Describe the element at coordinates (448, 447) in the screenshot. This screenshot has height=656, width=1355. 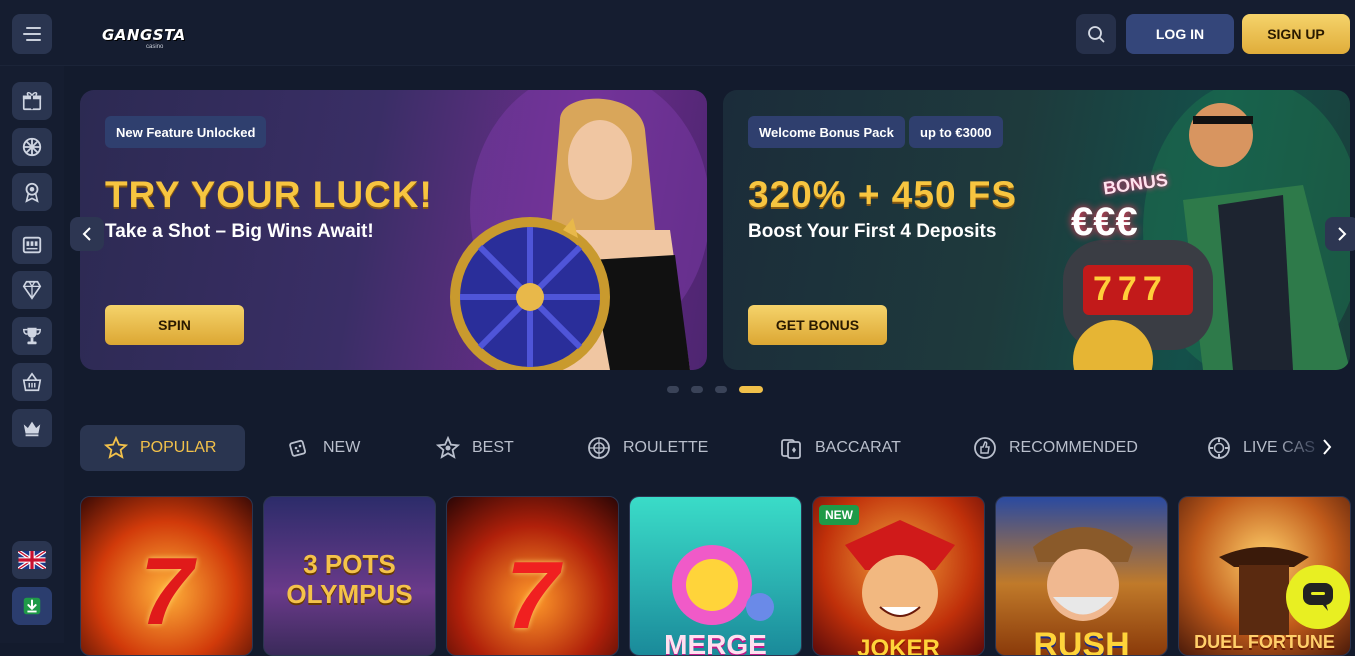
I see `star-badge-icon` at that location.